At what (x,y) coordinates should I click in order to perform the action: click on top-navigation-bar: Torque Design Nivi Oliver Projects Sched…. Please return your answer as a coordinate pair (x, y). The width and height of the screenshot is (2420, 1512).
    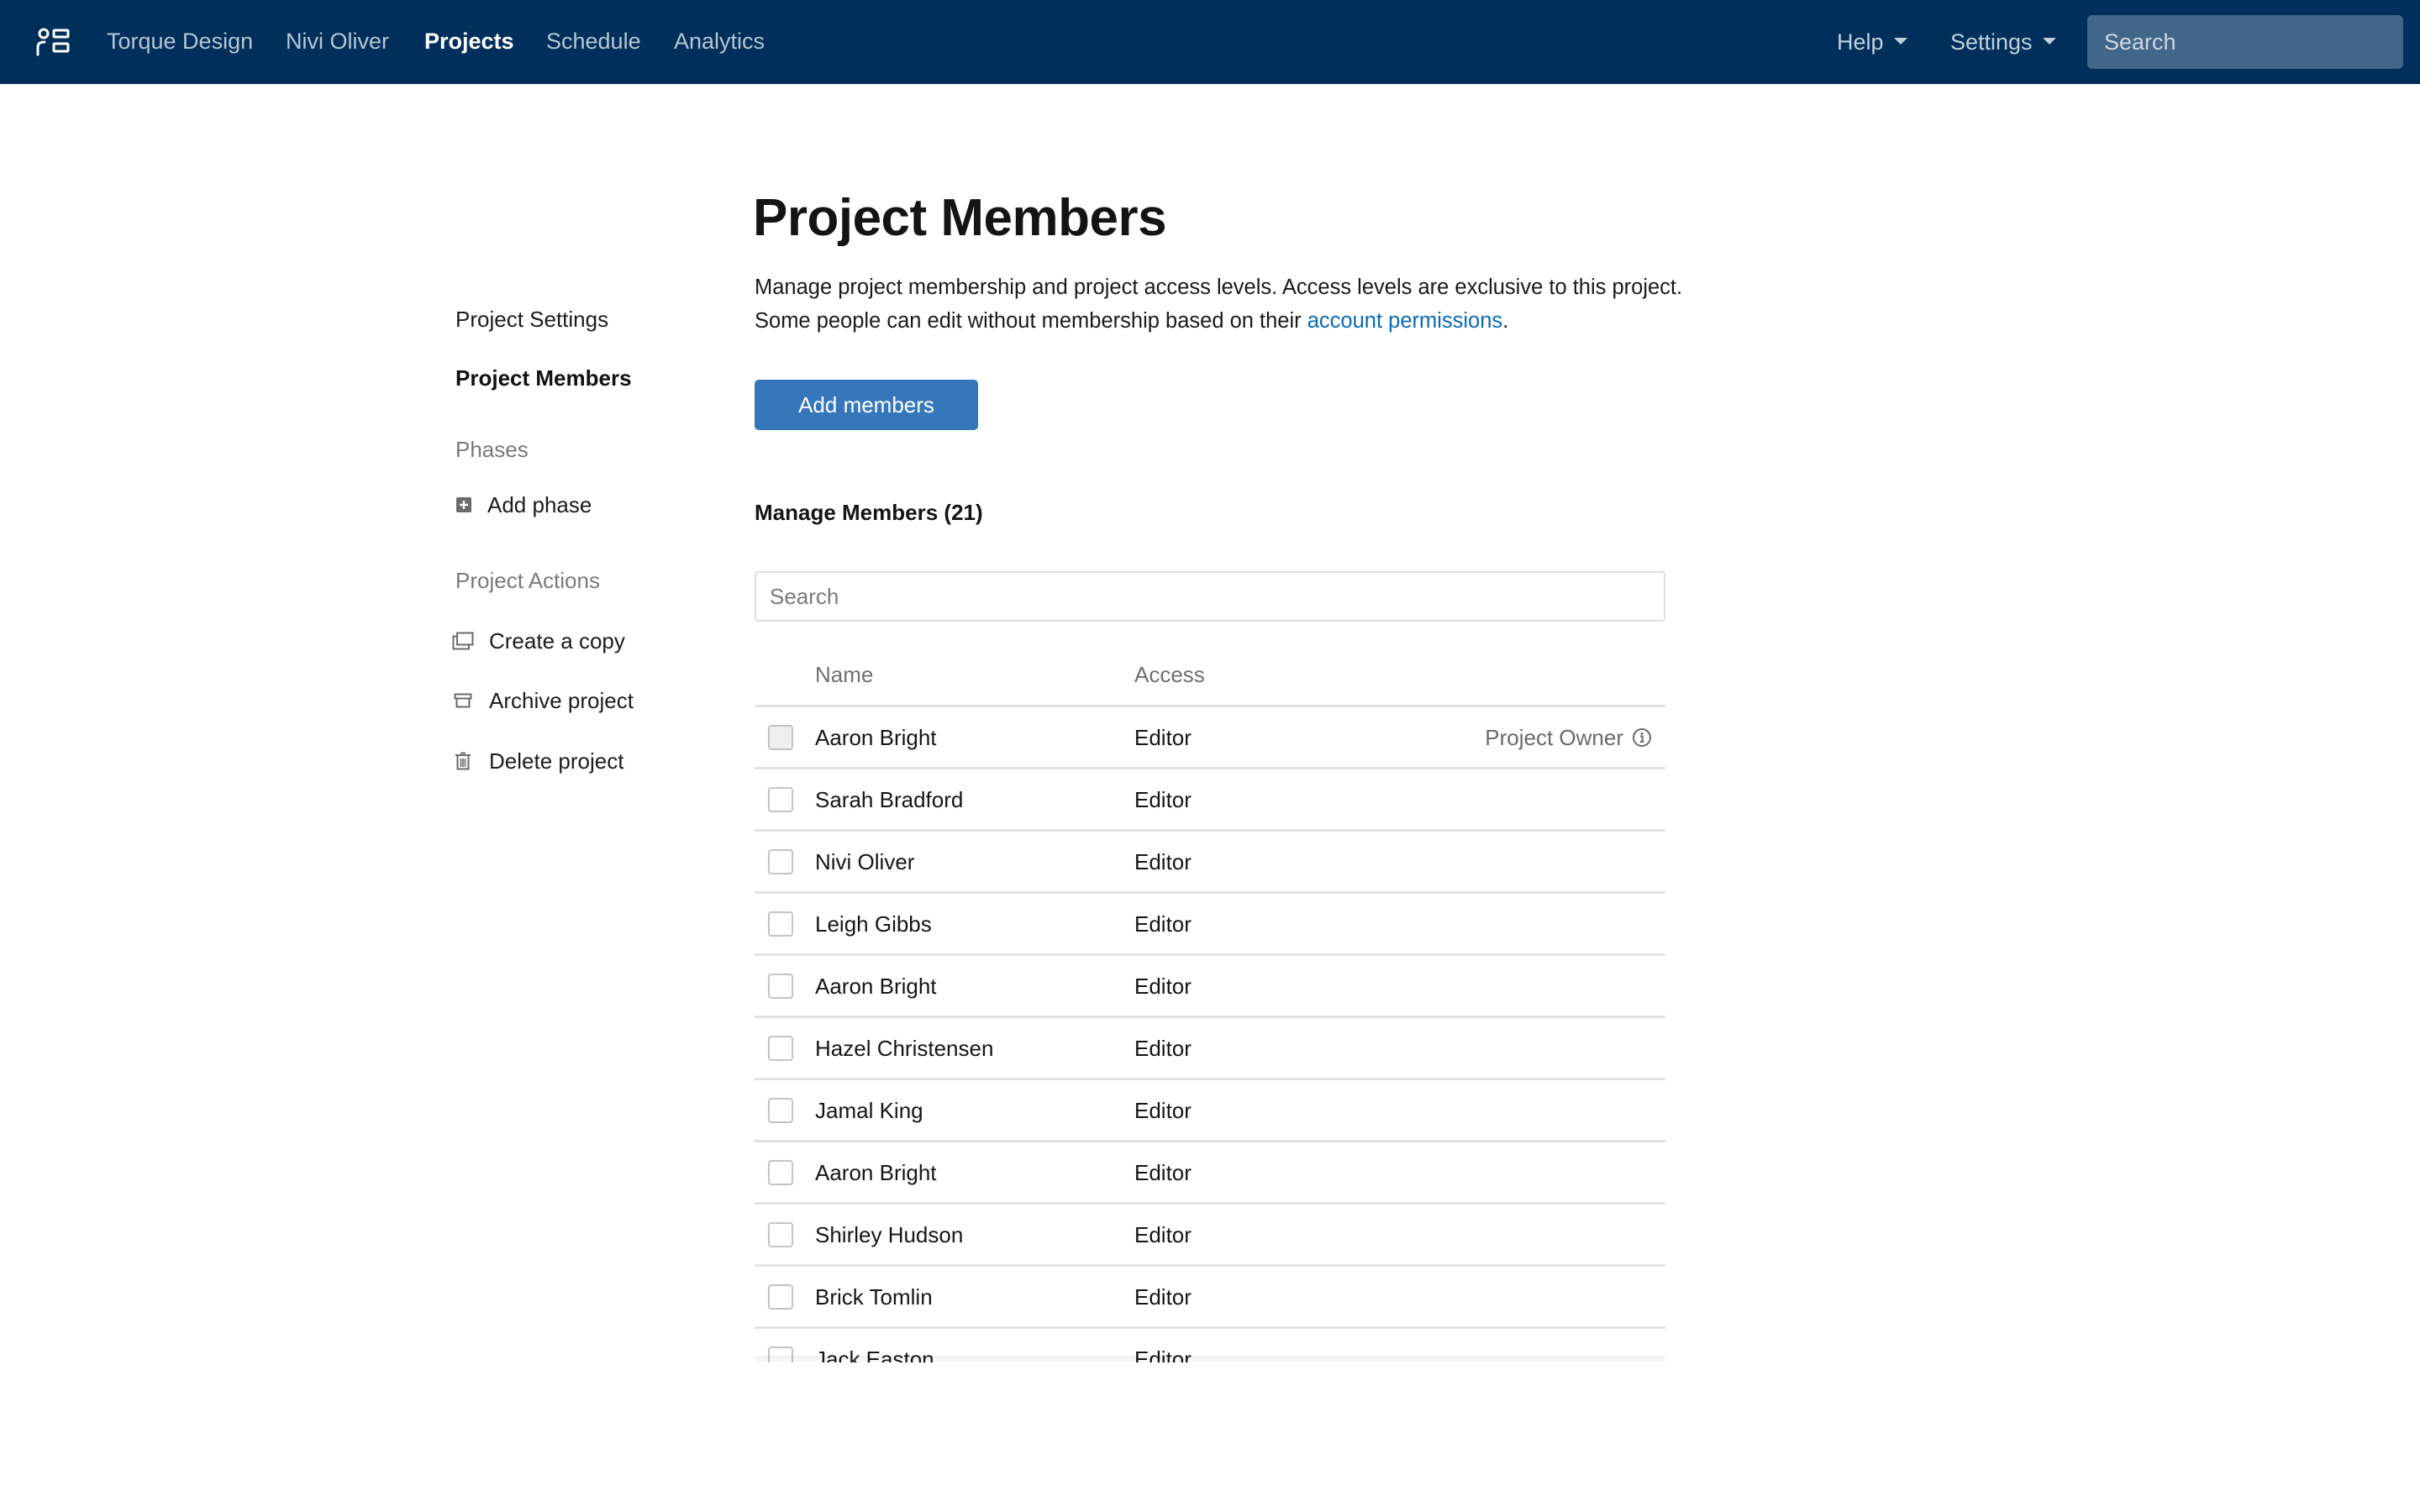
    Looking at the image, I should click on (1210, 42).